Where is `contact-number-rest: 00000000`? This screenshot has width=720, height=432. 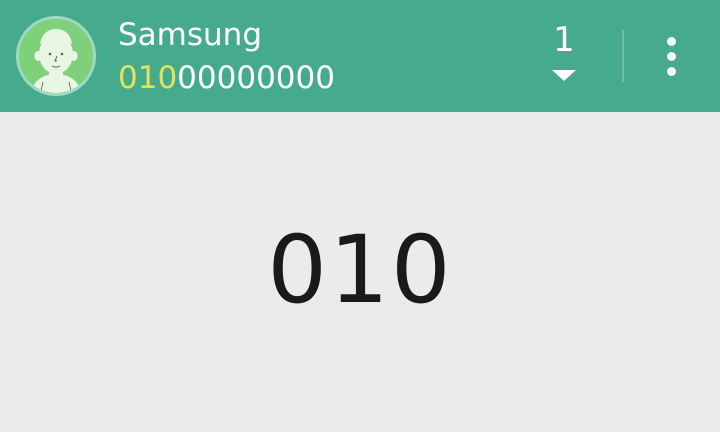
contact-number-rest: 00000000 is located at coordinates (256, 78).